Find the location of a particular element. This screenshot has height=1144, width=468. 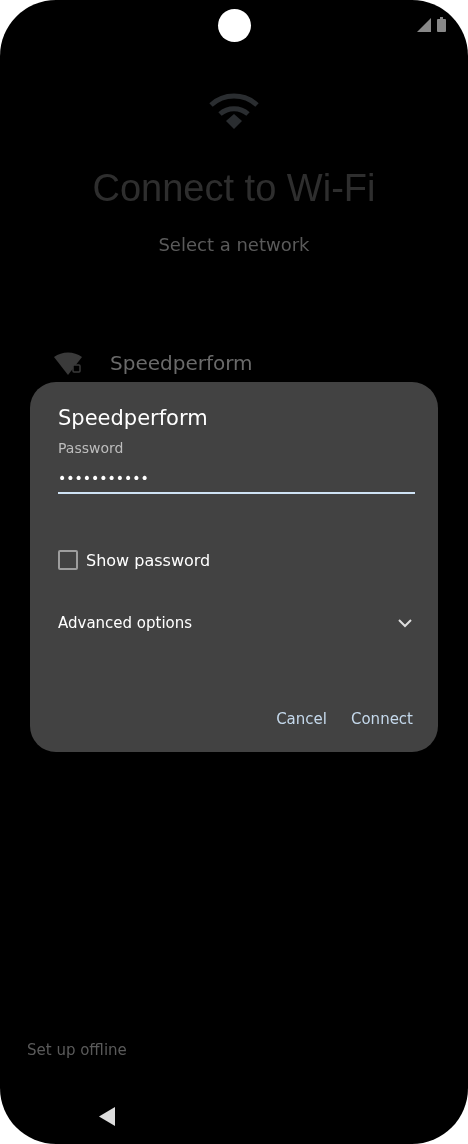

chevron-icon is located at coordinates (405, 623).